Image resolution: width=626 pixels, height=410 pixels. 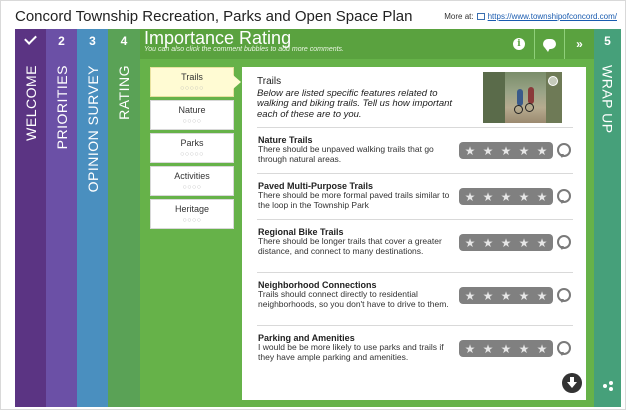 I want to click on arrow-down-icon, so click(x=572, y=384).